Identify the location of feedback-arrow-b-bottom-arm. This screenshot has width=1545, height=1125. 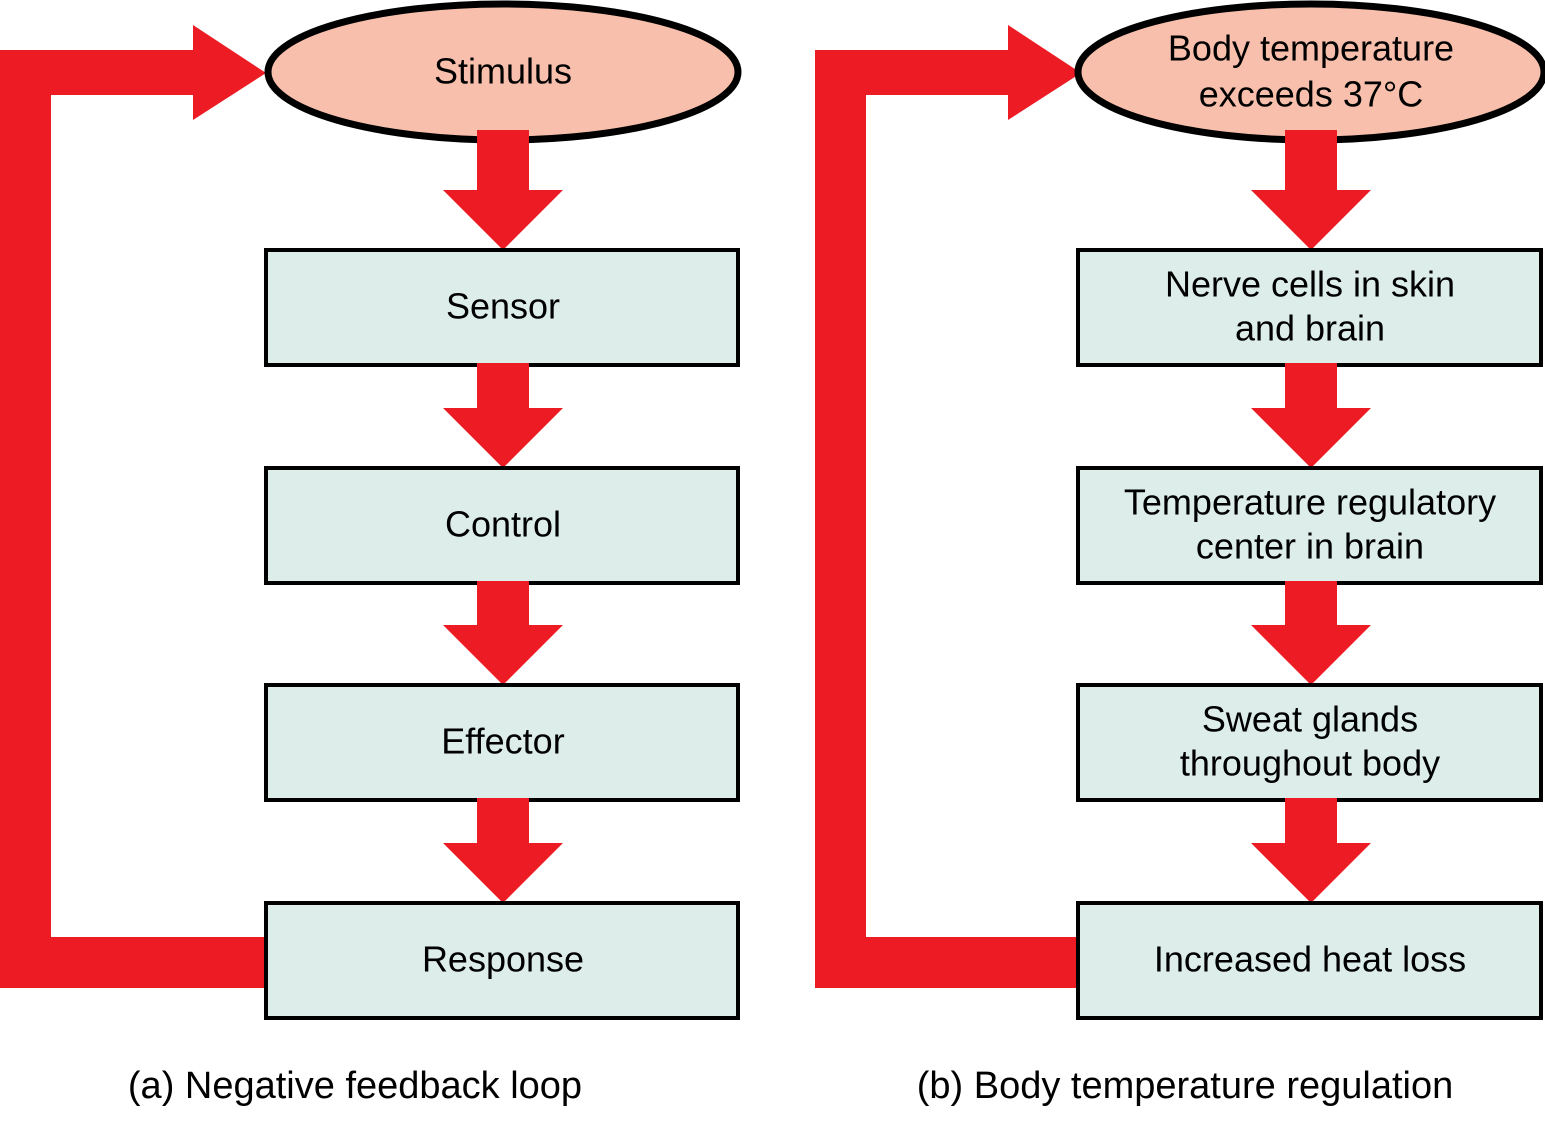
(947, 962).